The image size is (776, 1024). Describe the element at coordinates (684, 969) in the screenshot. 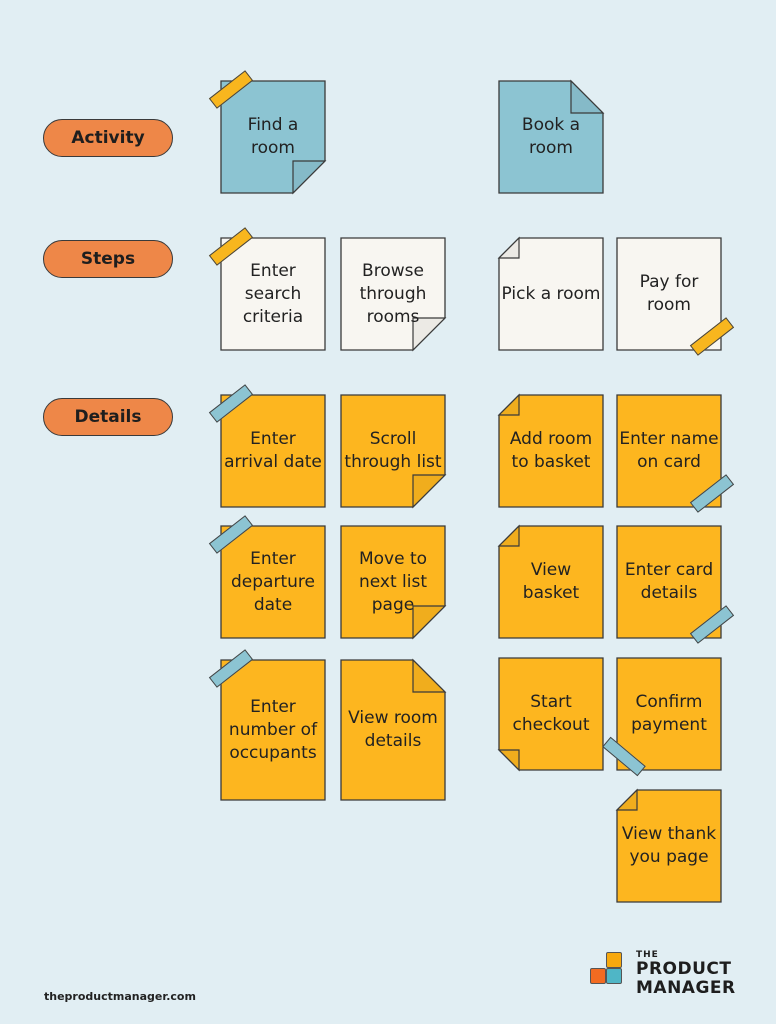

I see `logo-product: PRODUCT` at that location.